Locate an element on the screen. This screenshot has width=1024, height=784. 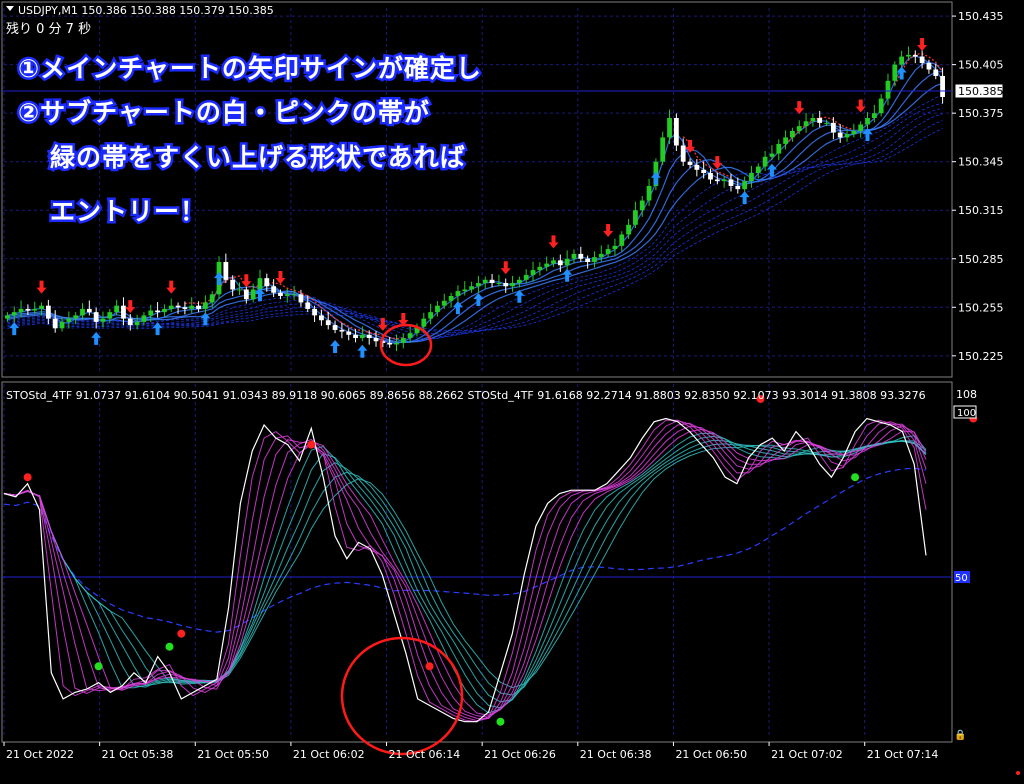
price-tick-label: 150.405 is located at coordinates (981, 65).